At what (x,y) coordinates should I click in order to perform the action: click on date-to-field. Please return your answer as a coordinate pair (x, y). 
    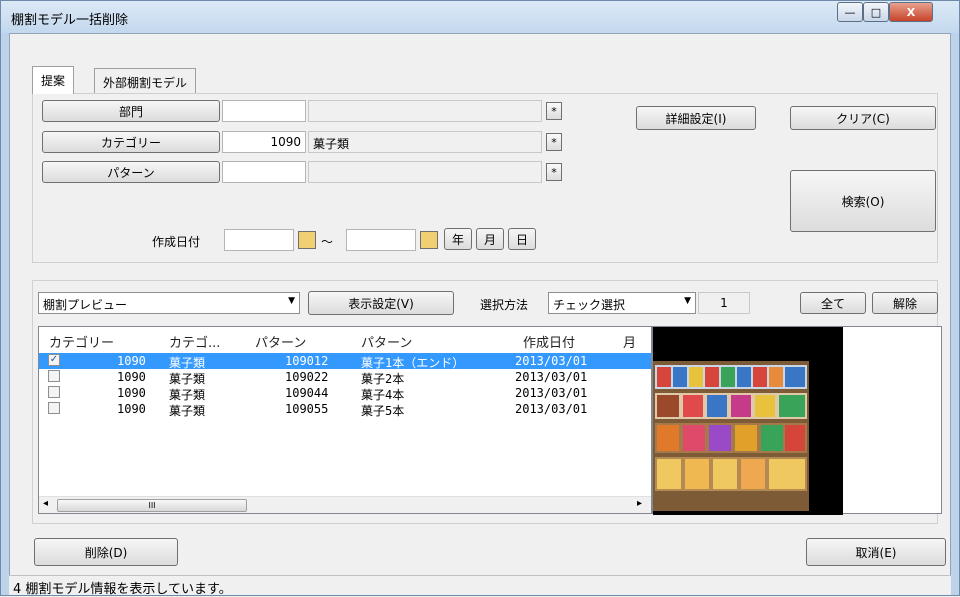
    Looking at the image, I should click on (381, 240).